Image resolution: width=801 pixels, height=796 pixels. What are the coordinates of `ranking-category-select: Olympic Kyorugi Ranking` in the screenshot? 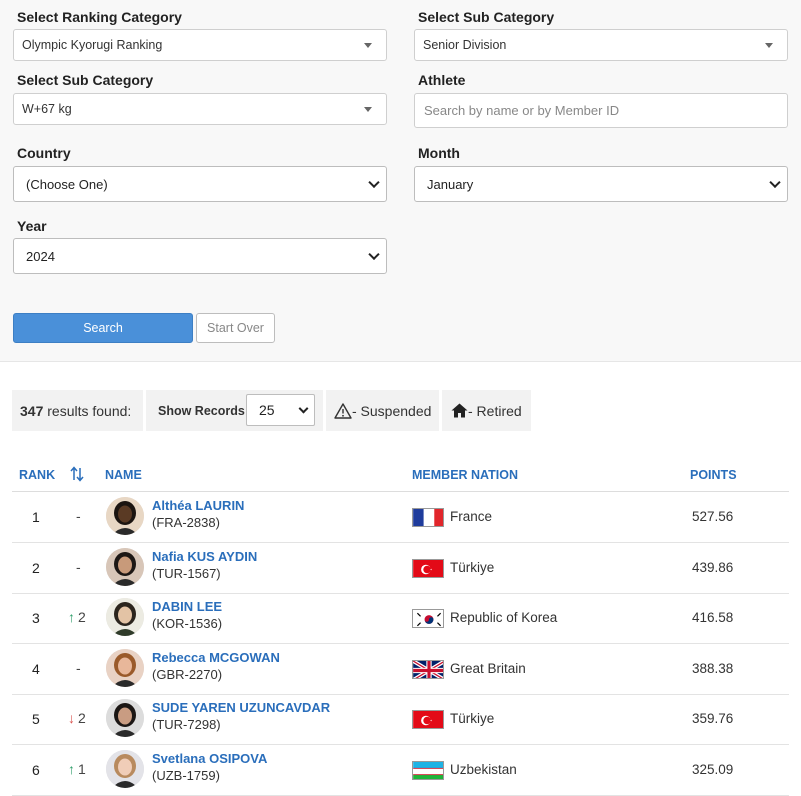 It's located at (200, 45).